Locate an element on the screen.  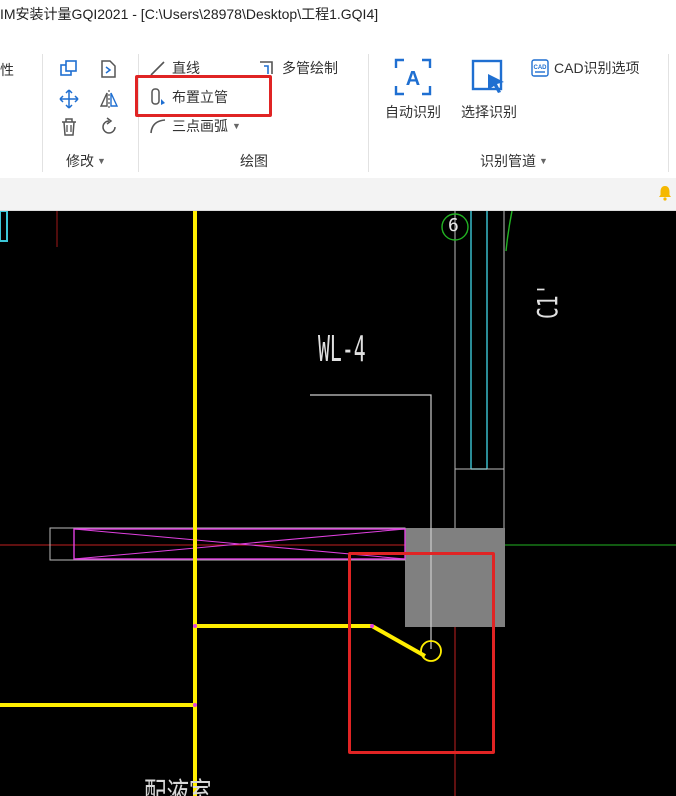
arc-icon is located at coordinates (158, 126).